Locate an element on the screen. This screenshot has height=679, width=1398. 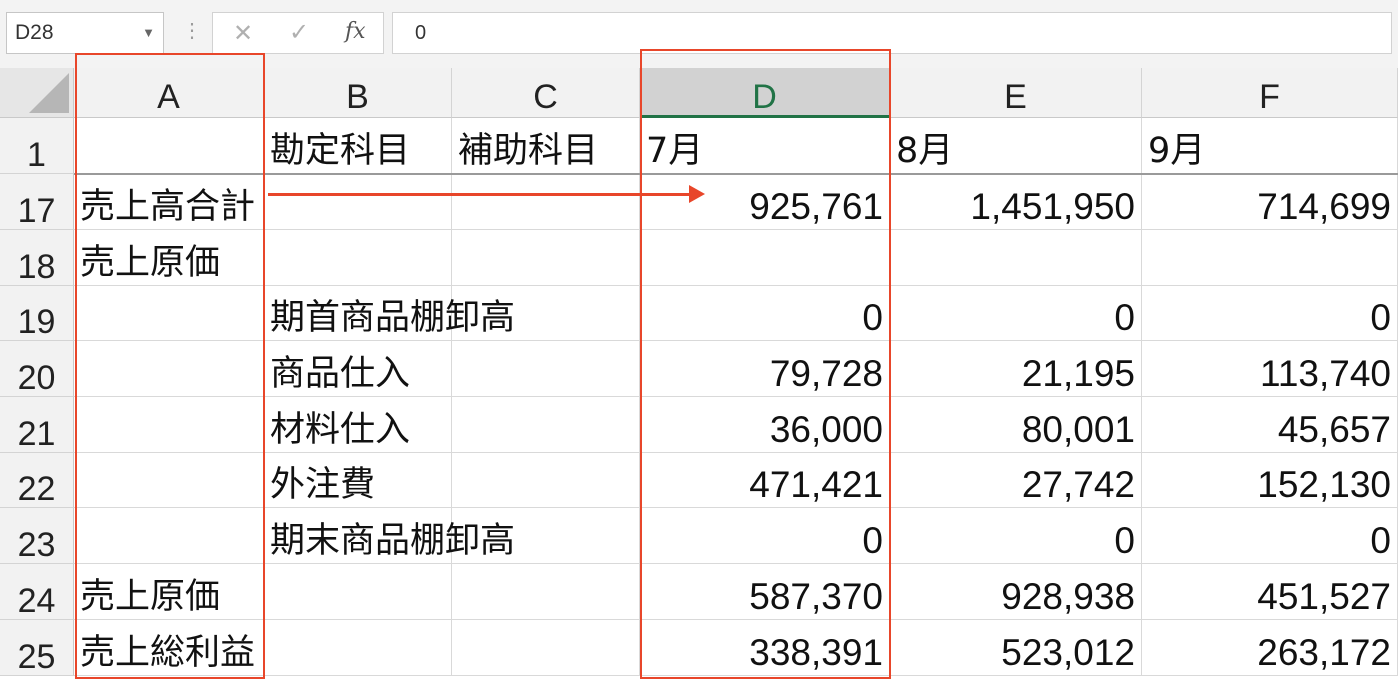
insert-function-icon: fx is located at coordinates (355, 31).